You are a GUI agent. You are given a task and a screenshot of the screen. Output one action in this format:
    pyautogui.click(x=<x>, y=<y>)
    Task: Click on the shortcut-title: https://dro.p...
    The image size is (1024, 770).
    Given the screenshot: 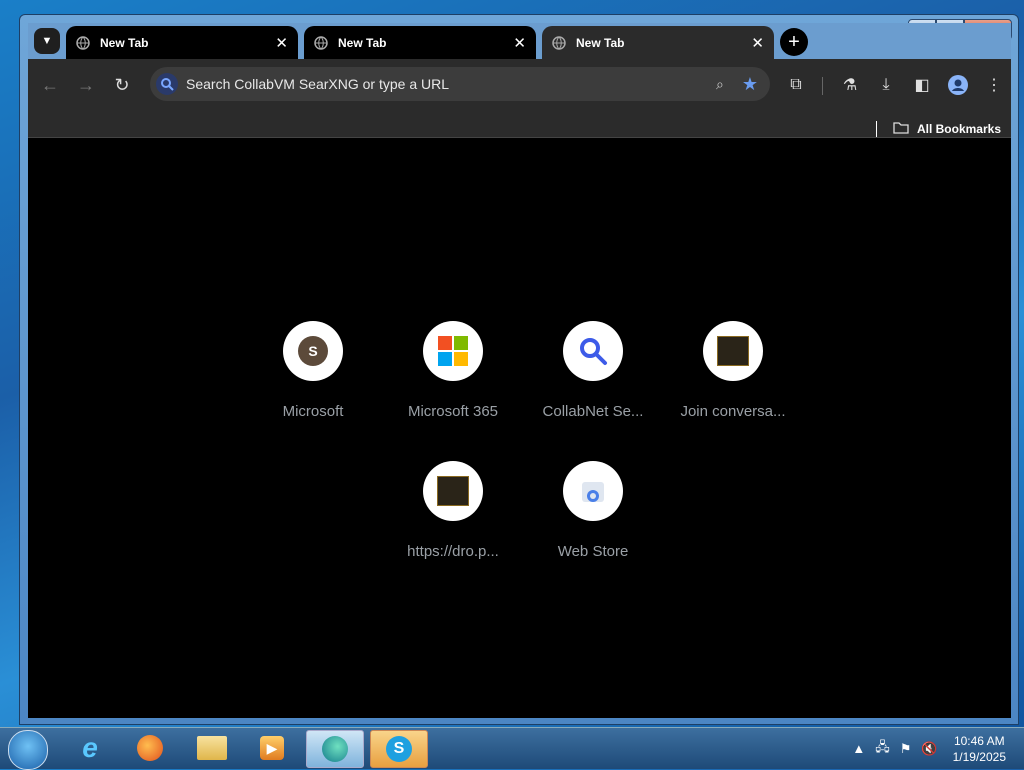 What is the action you would take?
    pyautogui.click(x=453, y=551)
    